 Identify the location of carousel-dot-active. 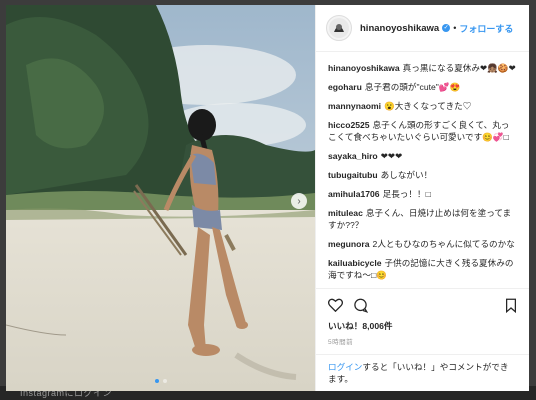
(156, 381).